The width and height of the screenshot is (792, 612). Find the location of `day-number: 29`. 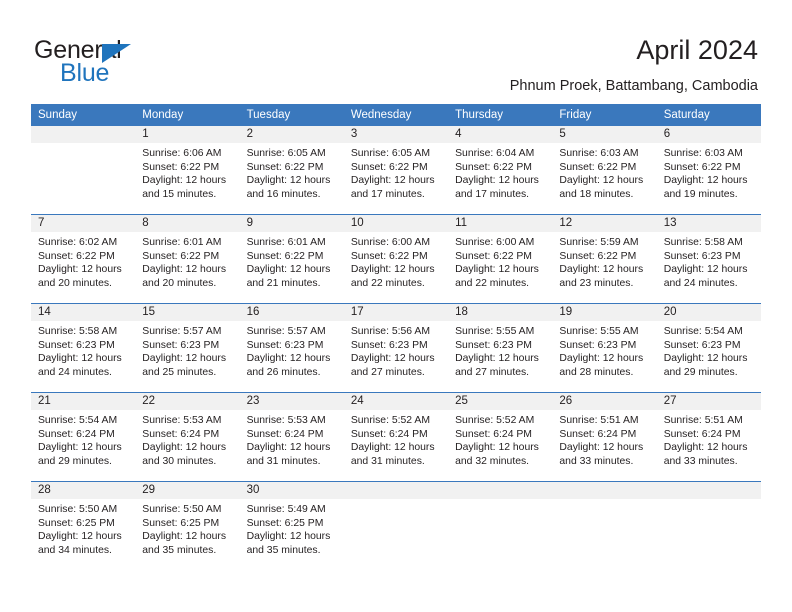

day-number: 29 is located at coordinates (149, 490).